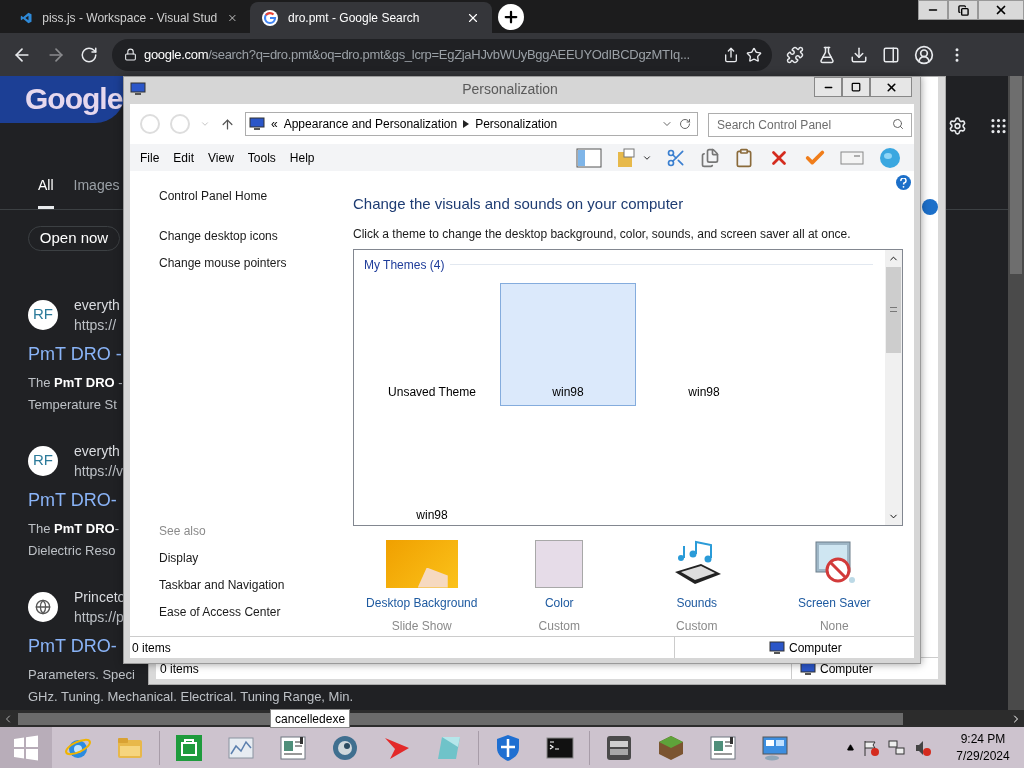 This screenshot has height=768, width=1024. I want to click on lock-icon, so click(130, 54).